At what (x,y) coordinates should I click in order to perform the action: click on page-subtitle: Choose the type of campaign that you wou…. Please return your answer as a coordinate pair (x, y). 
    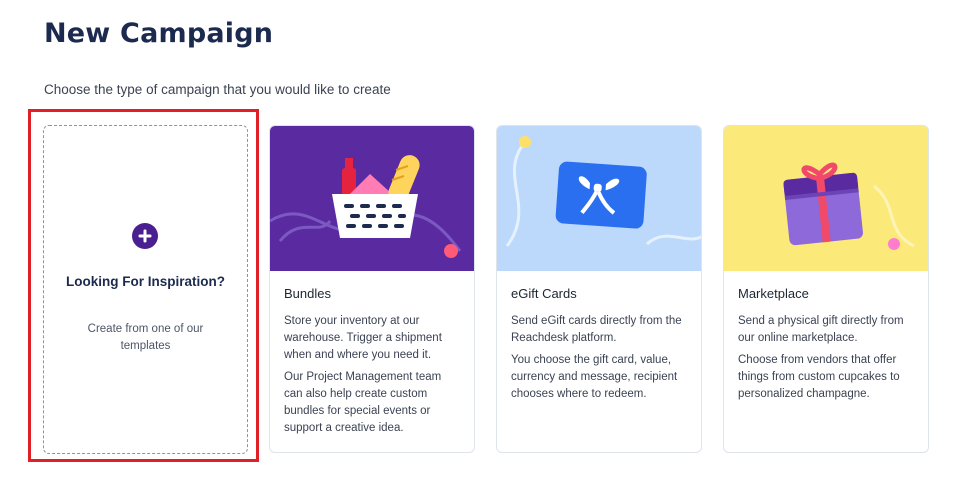
    Looking at the image, I should click on (217, 89).